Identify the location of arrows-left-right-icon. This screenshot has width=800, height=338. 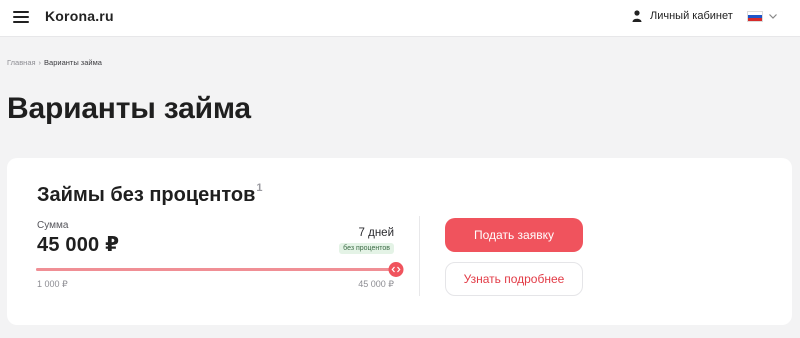
(396, 269).